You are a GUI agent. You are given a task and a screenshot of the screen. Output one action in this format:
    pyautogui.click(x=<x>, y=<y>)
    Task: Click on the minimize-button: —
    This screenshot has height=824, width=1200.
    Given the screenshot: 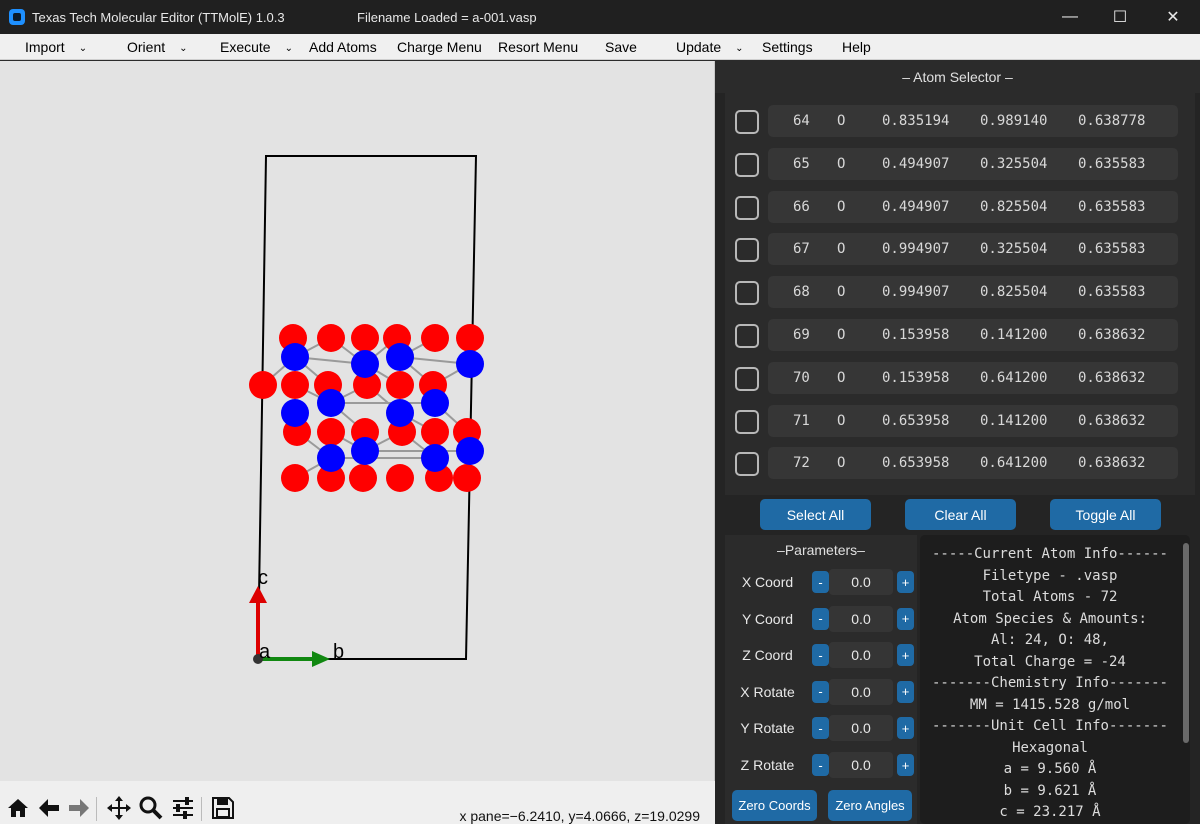 What is the action you would take?
    pyautogui.click(x=1070, y=17)
    